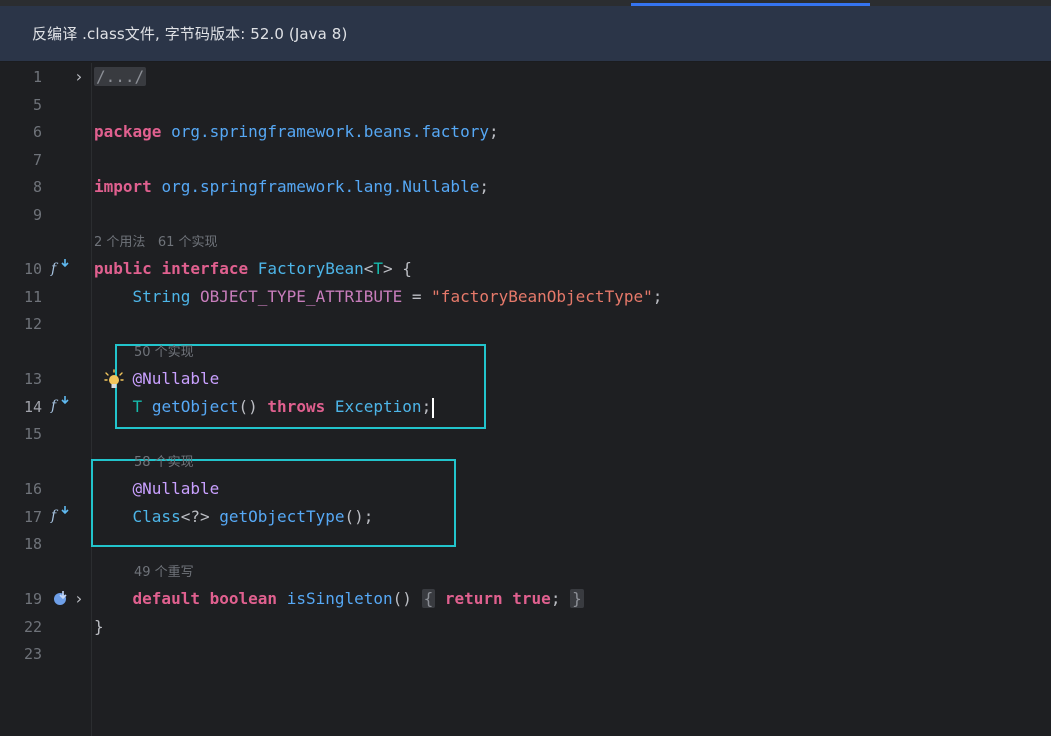  What do you see at coordinates (296, 406) in the screenshot?
I see `keyword: throws` at bounding box center [296, 406].